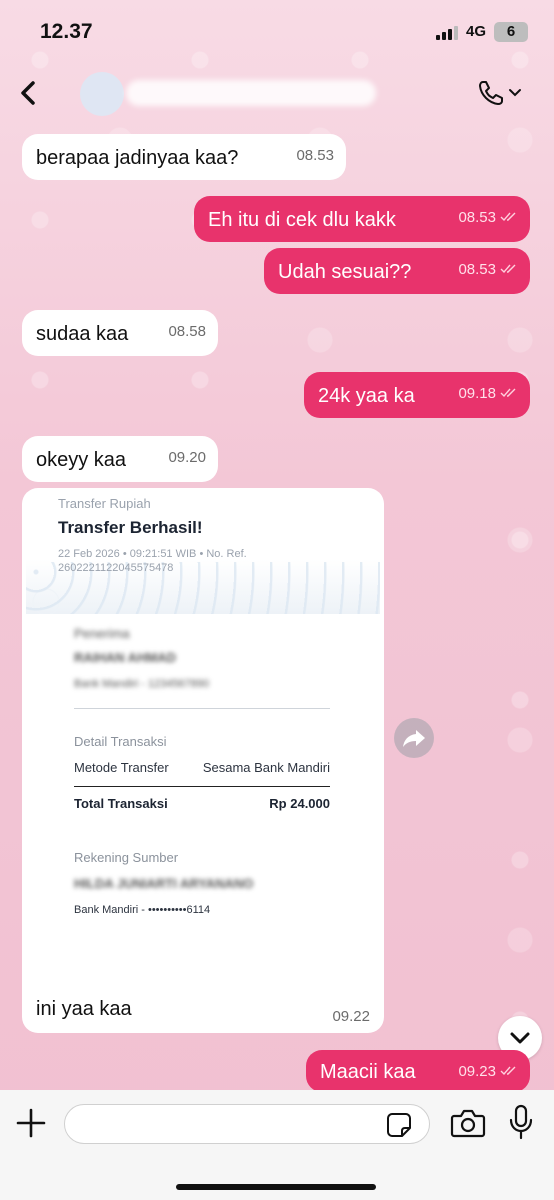 The image size is (554, 1200). I want to click on status-bar: 12.37 4G 6, so click(277, 31).